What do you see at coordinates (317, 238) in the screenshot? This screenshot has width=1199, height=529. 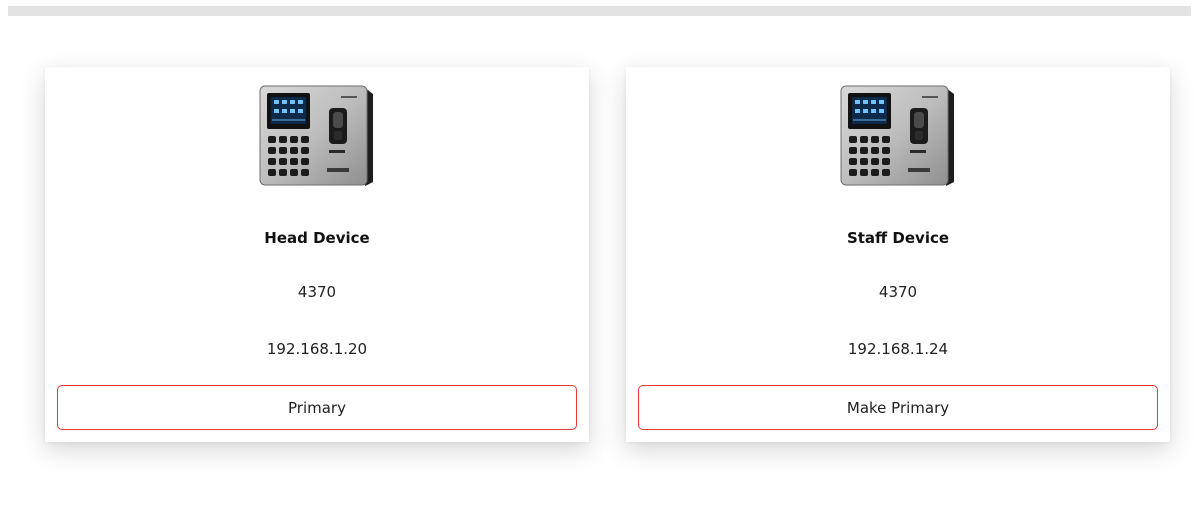 I see `device-name: Head Device` at bounding box center [317, 238].